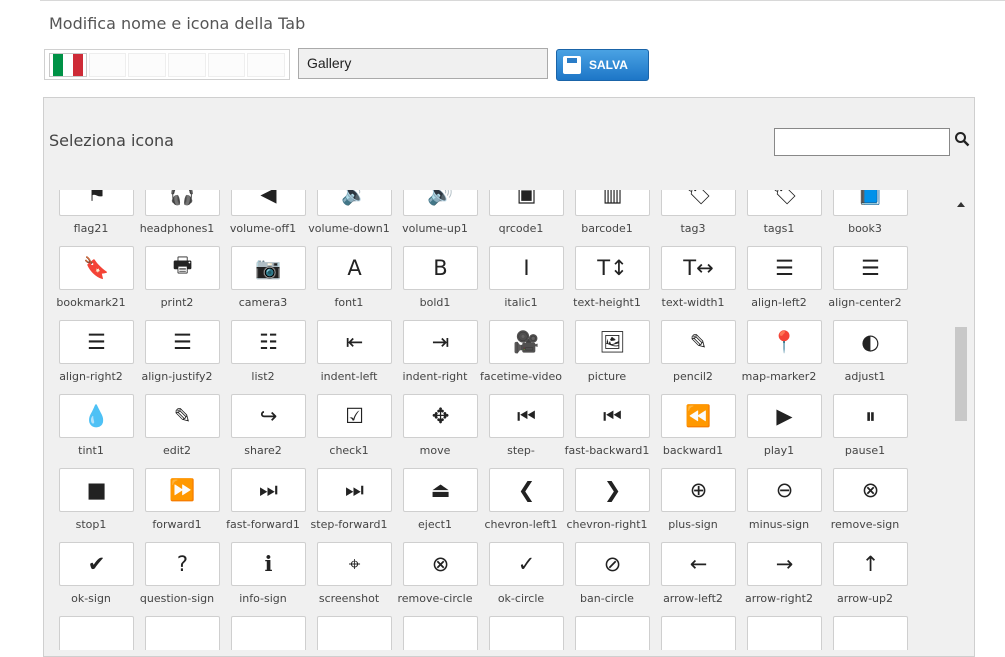  What do you see at coordinates (182, 416) in the screenshot?
I see `edit2-icon: ✎` at bounding box center [182, 416].